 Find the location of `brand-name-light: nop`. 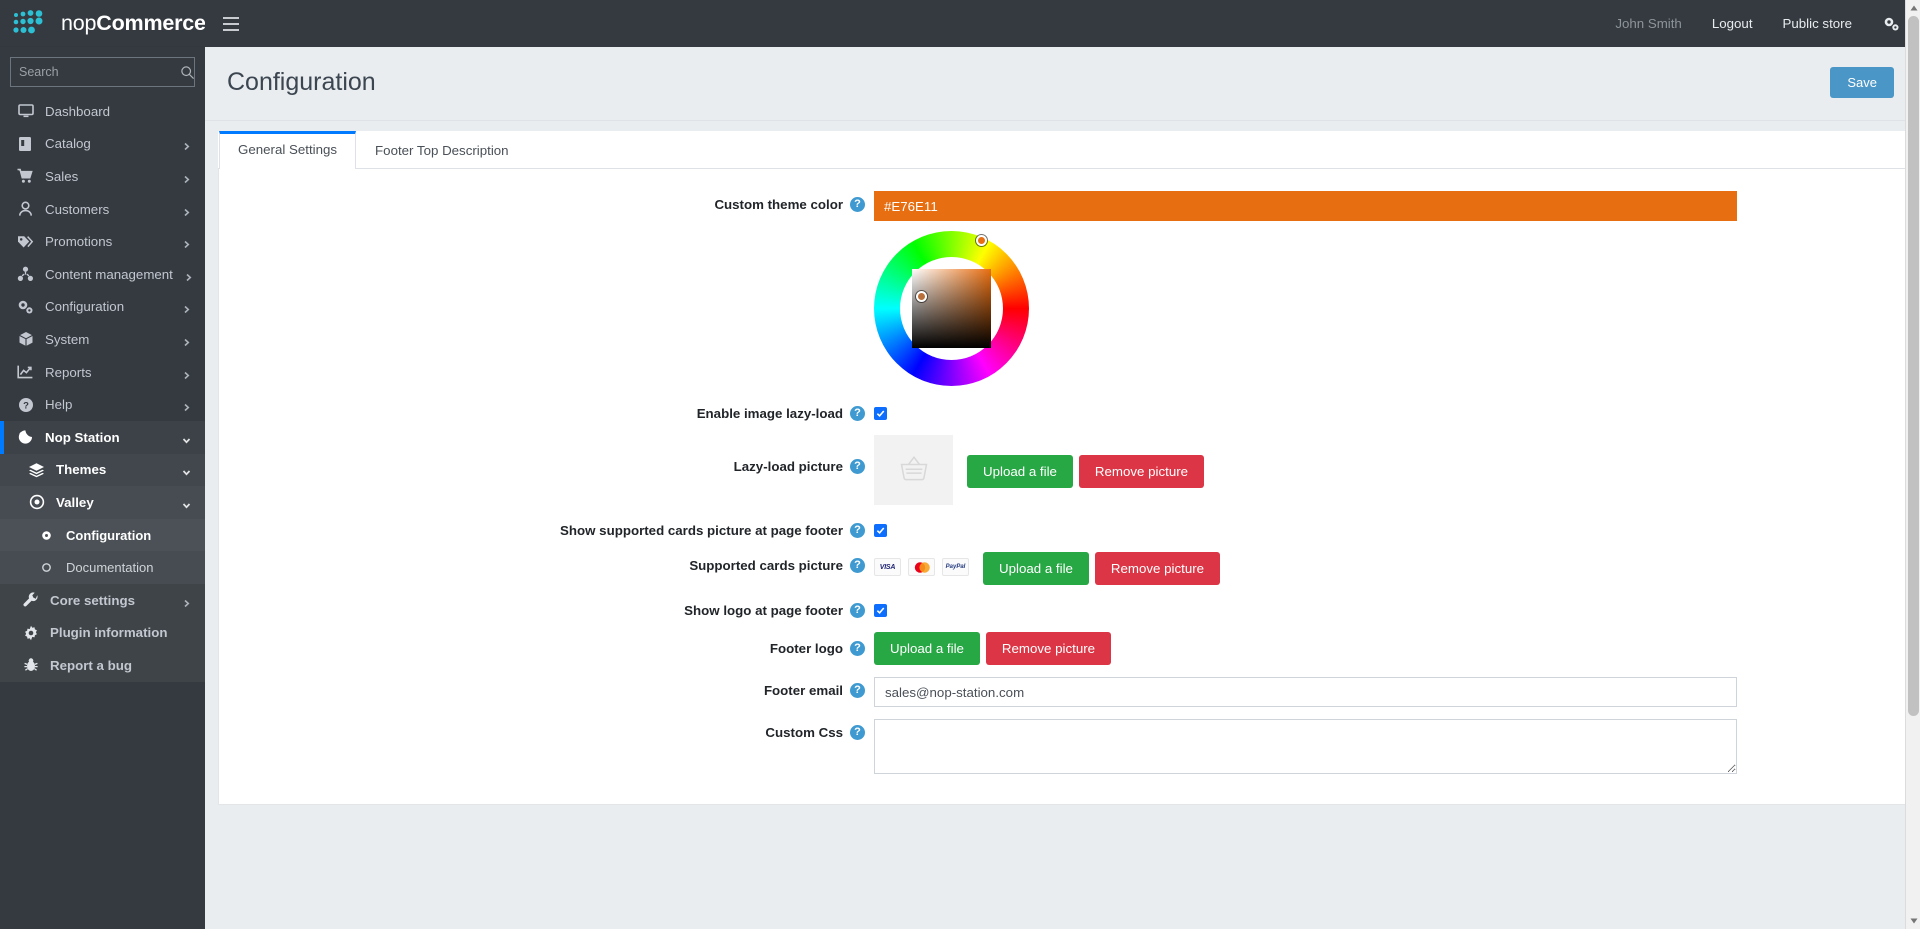

brand-name-light: nop is located at coordinates (79, 22).